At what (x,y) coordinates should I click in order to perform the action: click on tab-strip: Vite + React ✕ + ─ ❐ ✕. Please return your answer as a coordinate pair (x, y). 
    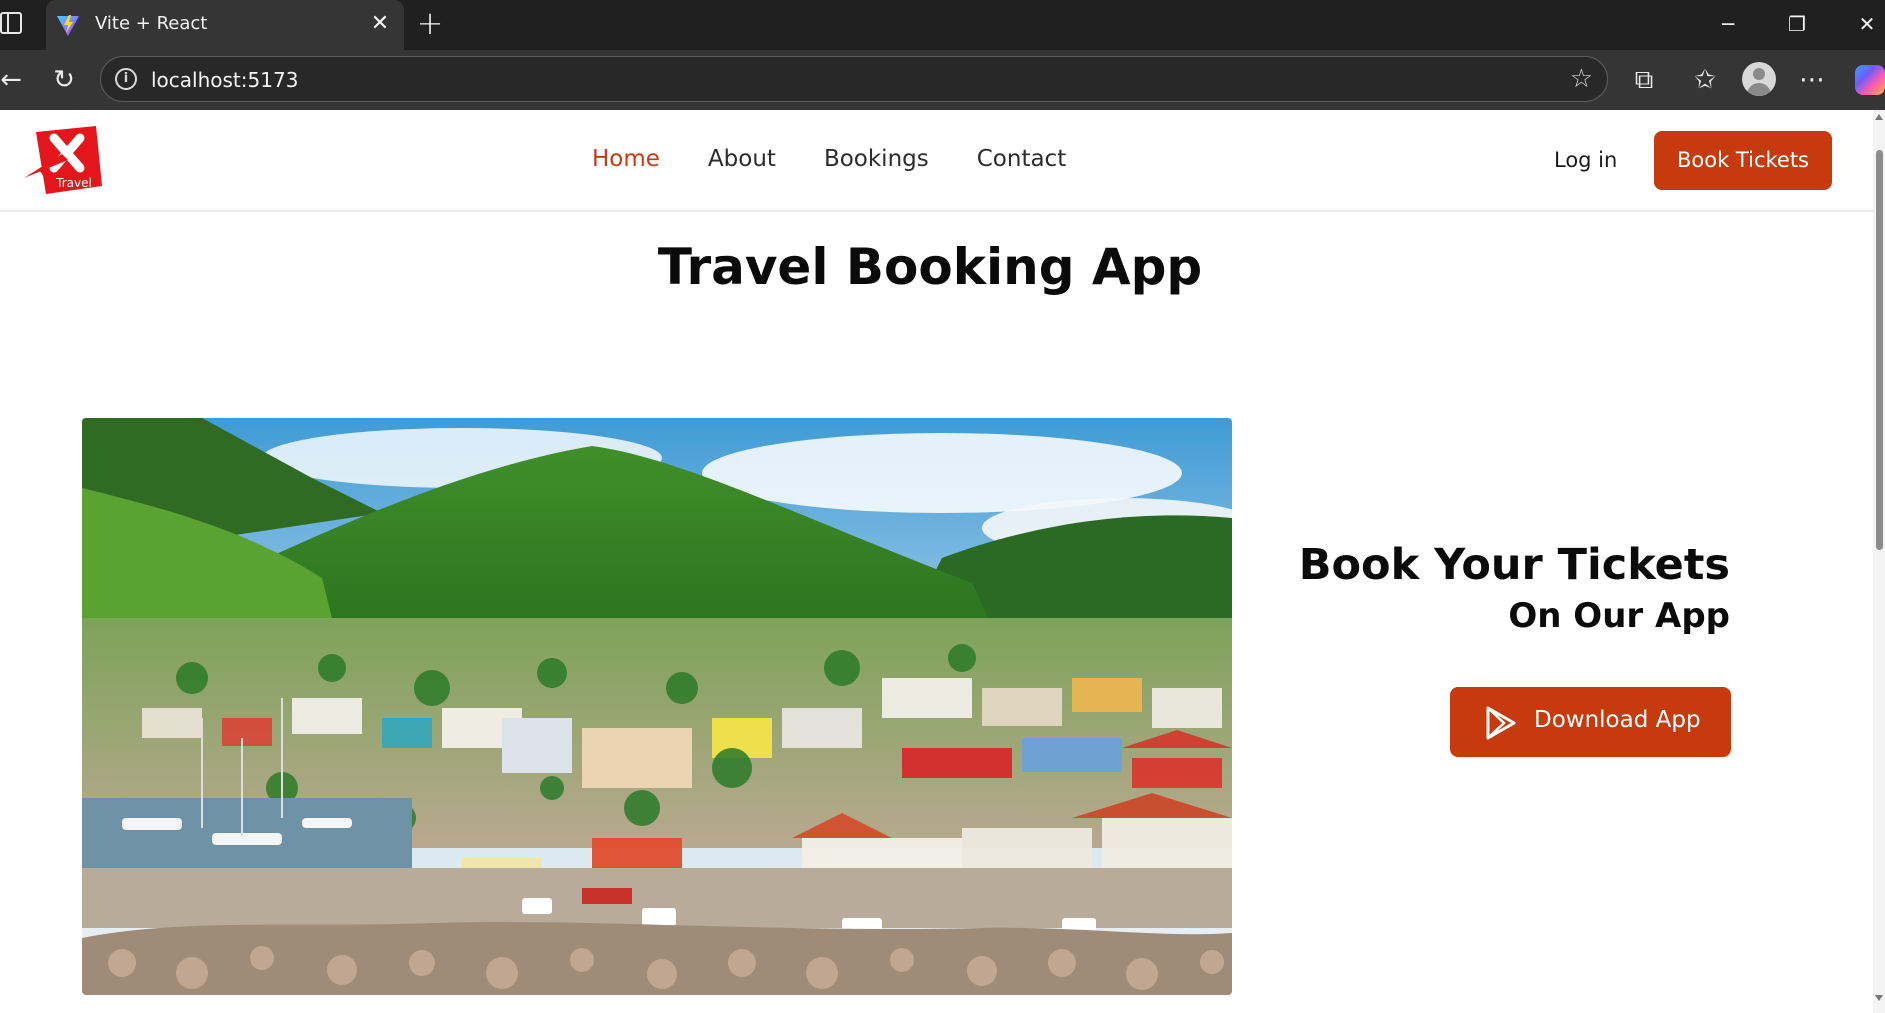
    Looking at the image, I should click on (942, 25).